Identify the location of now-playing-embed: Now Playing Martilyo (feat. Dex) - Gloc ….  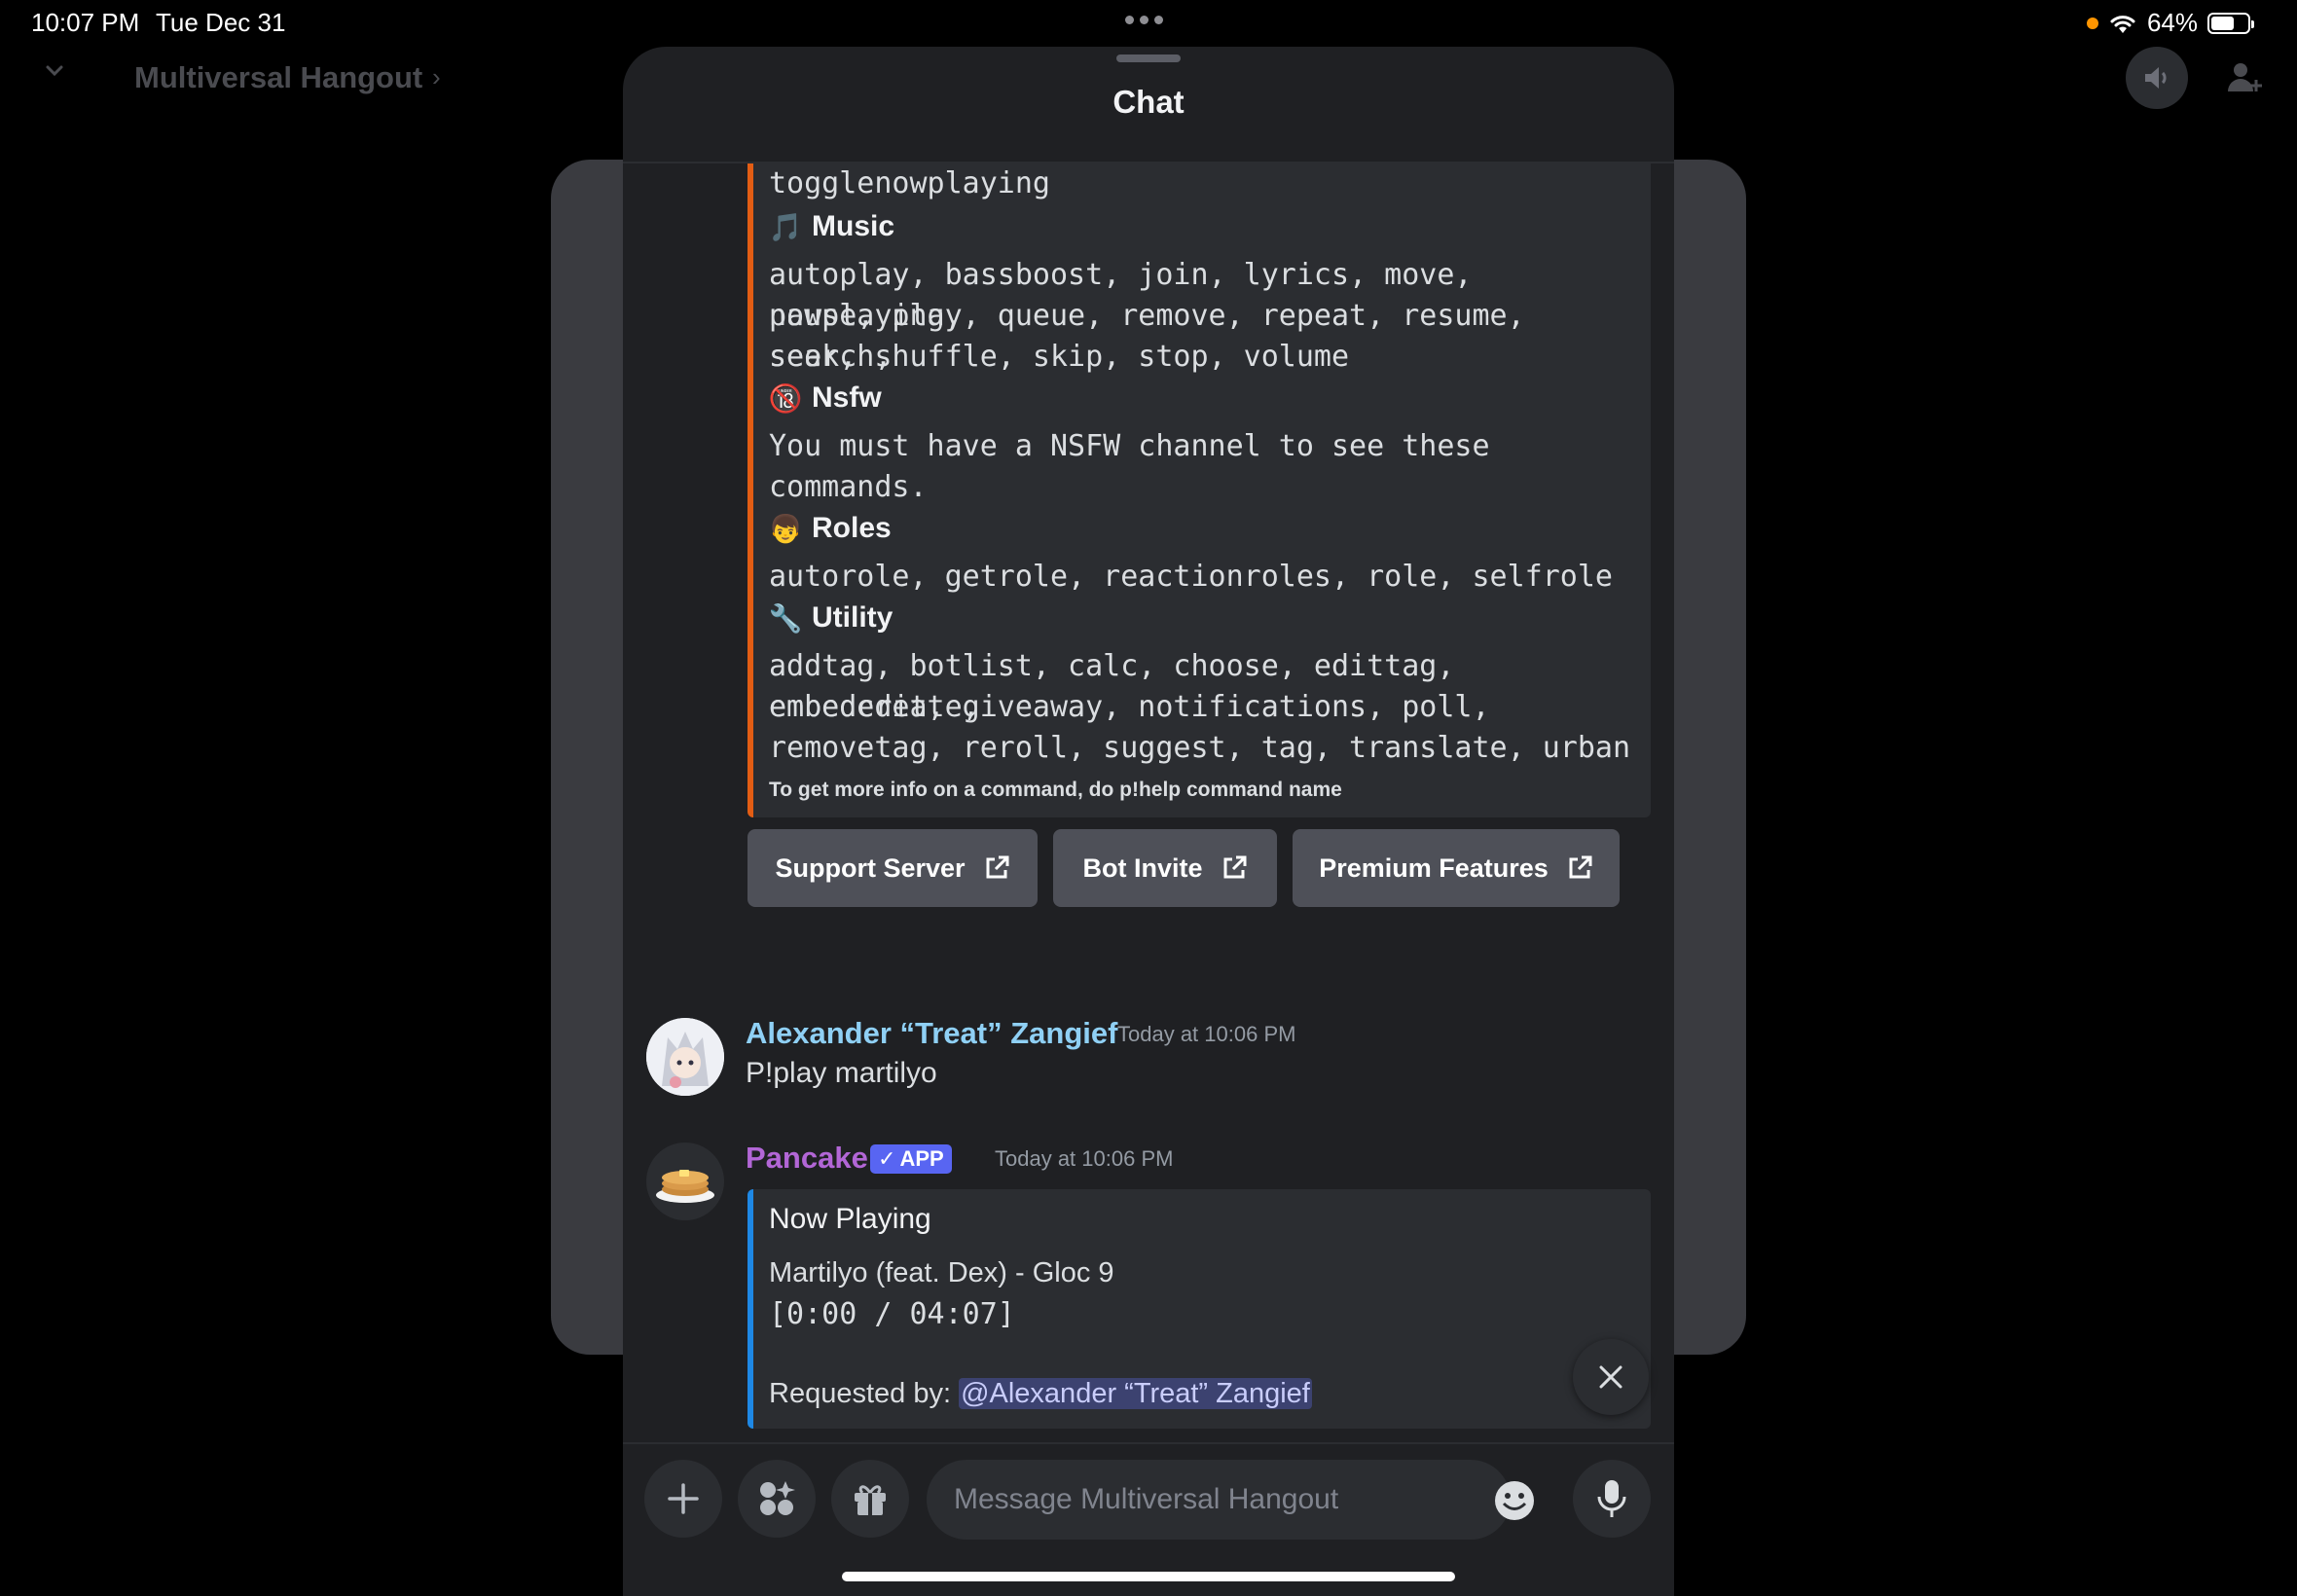
(1199, 1309).